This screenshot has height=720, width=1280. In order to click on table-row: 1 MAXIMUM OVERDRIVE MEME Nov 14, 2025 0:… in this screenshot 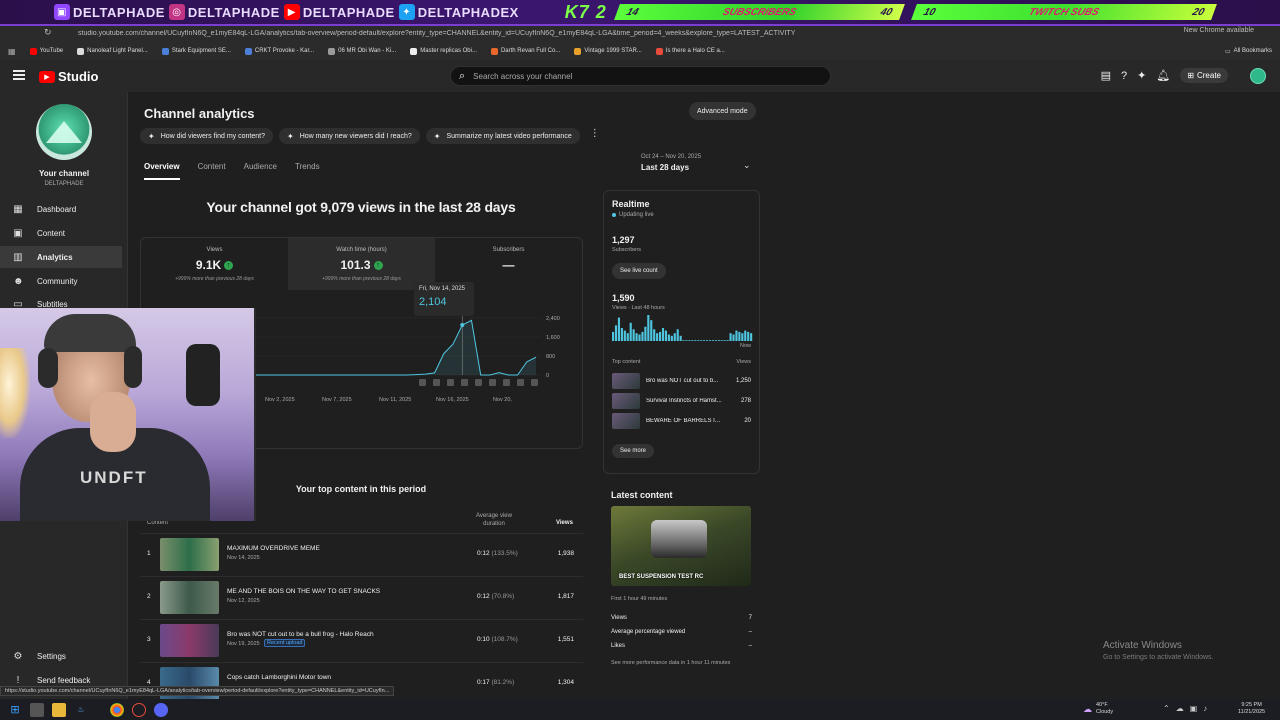, I will do `click(361, 554)`.